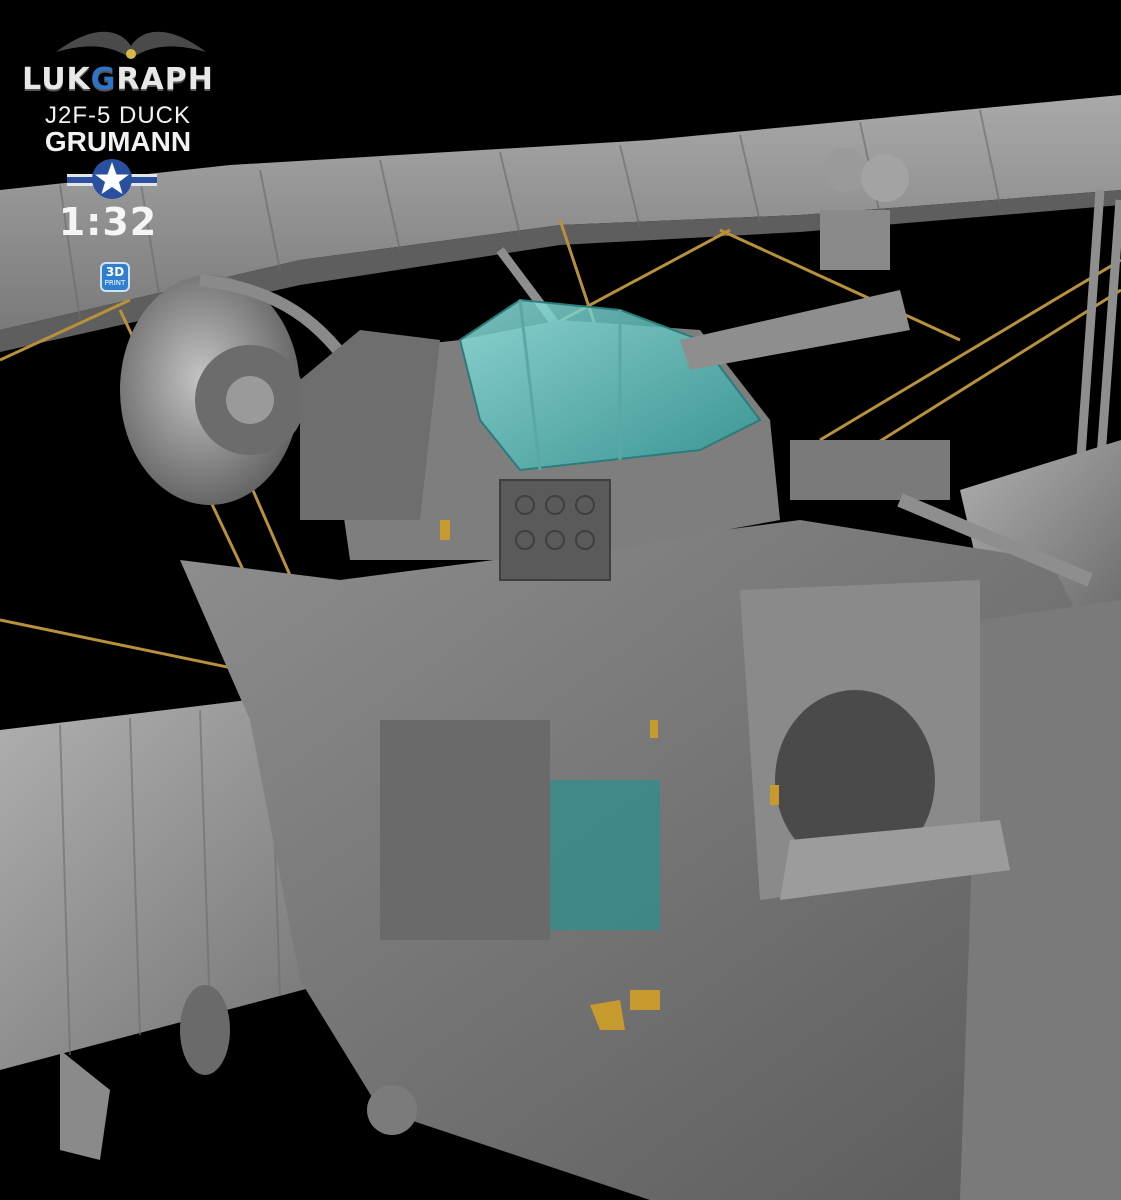 This screenshot has width=1121, height=1200. What do you see at coordinates (115, 272) in the screenshot?
I see `3d-badge-main: 3D` at bounding box center [115, 272].